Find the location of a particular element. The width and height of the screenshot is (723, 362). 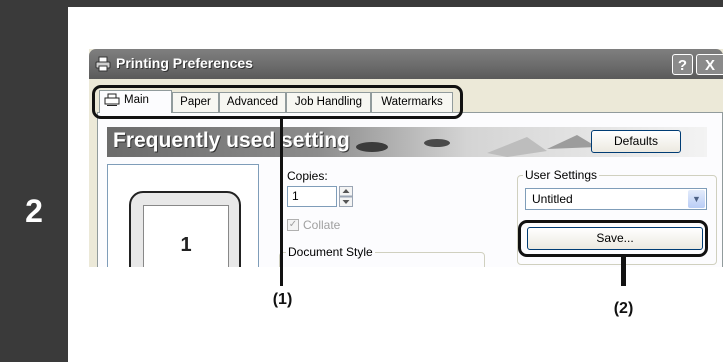

copies-spinner is located at coordinates (346, 196).